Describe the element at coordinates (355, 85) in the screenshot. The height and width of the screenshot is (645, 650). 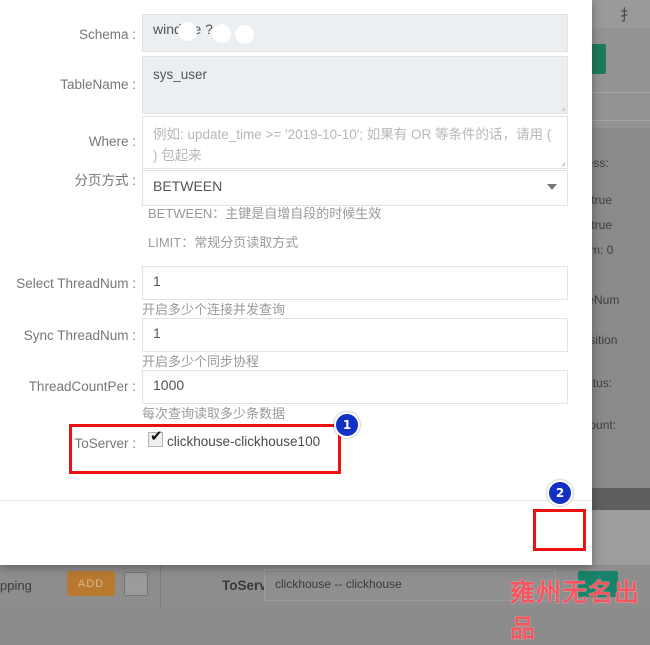
I see `tablename-textarea: sys_user` at that location.